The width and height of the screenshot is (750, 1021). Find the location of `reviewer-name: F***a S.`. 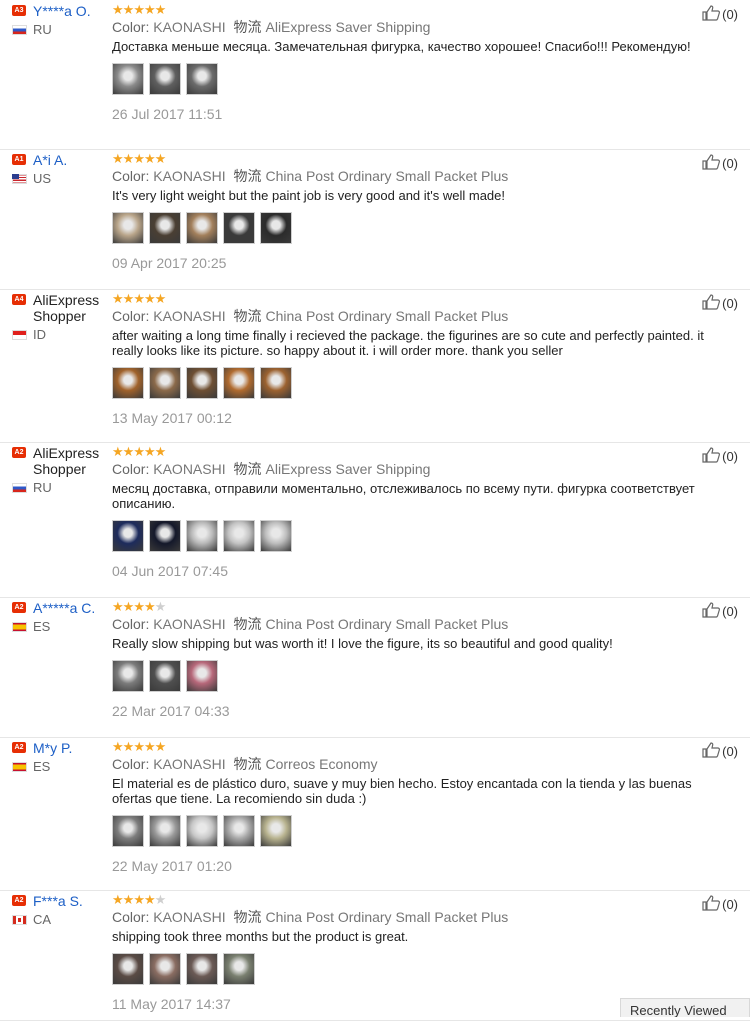

reviewer-name: F***a S. is located at coordinates (58, 901).